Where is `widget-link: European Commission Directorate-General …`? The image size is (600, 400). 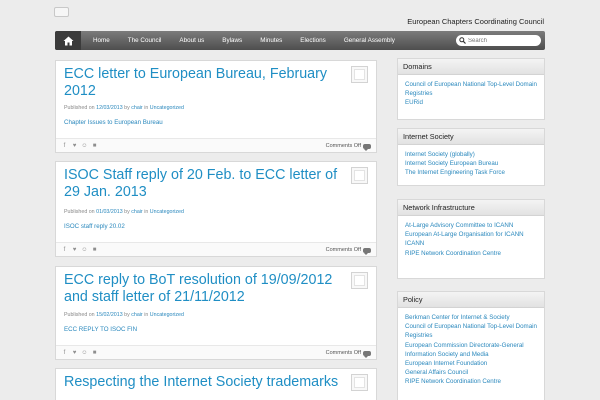 widget-link: European Commission Directorate-General … is located at coordinates (472, 350).